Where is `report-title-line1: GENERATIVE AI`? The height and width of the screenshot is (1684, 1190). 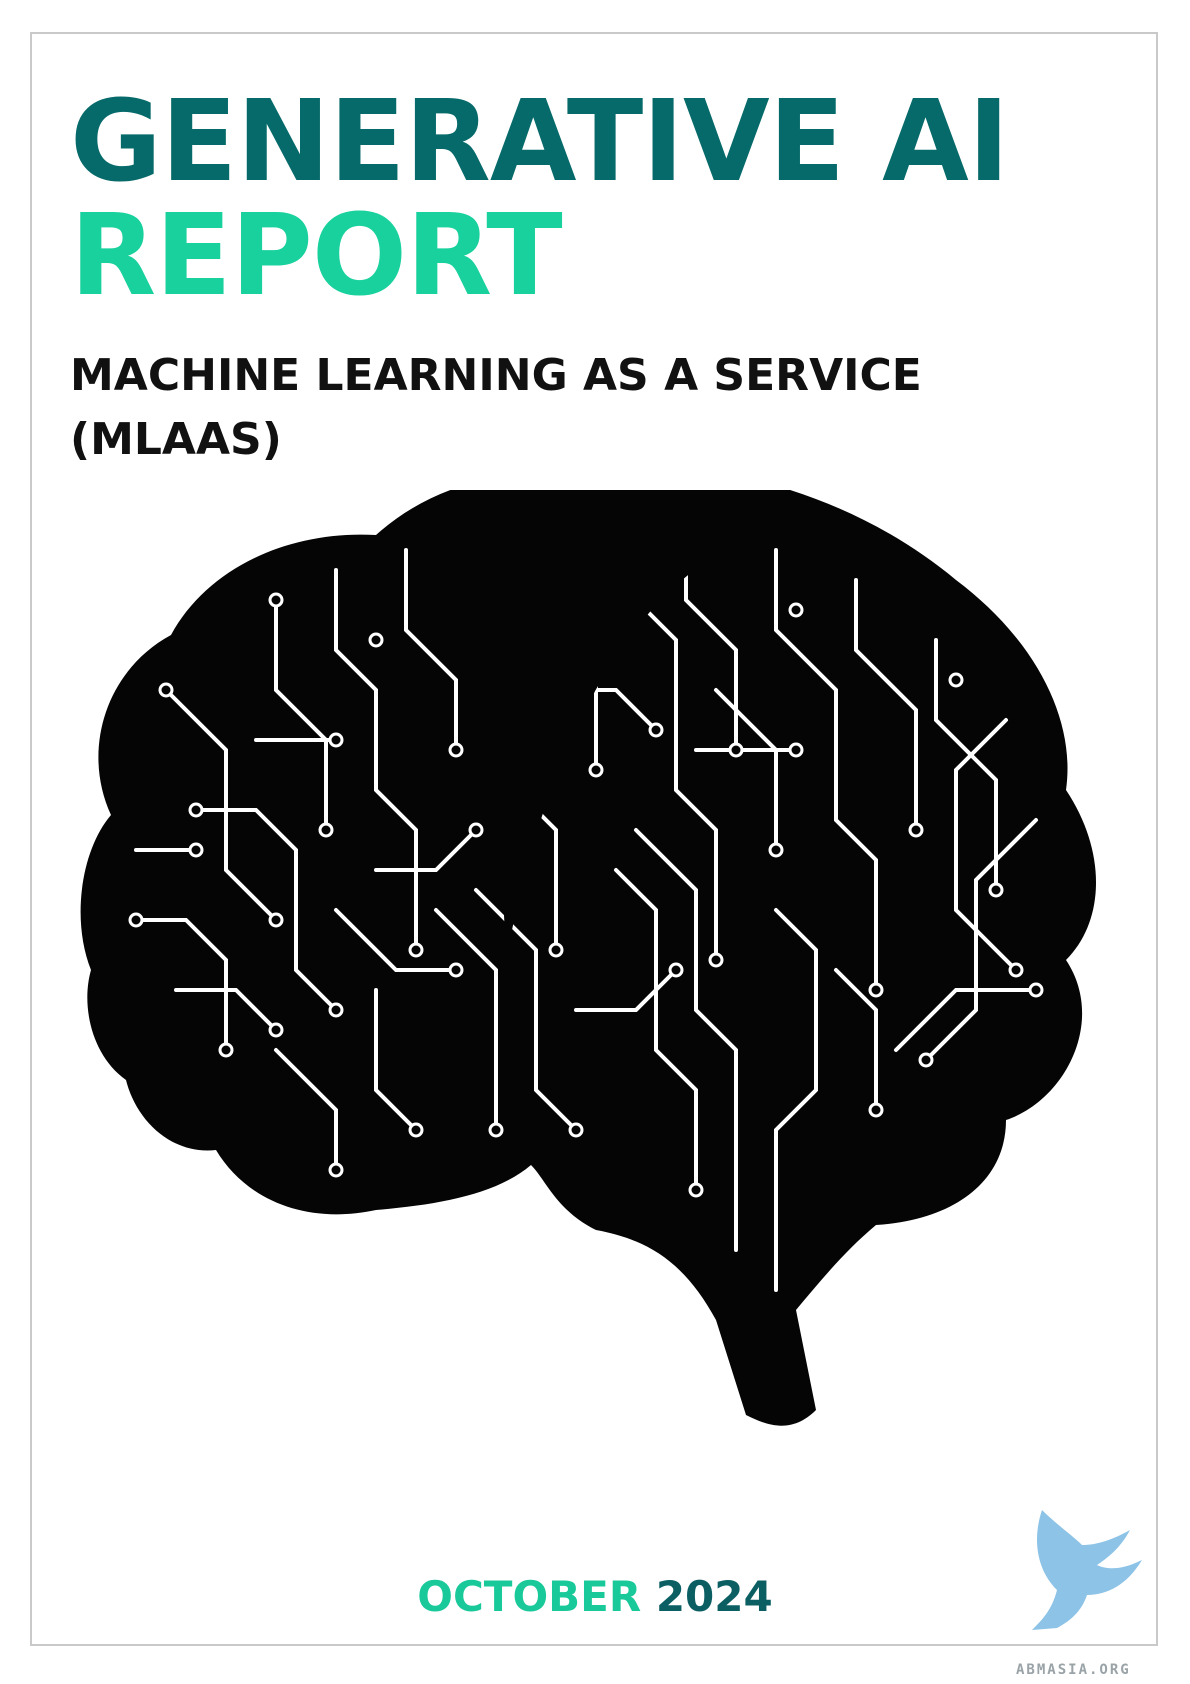
report-title-line1: GENERATIVE AI is located at coordinates (540, 142).